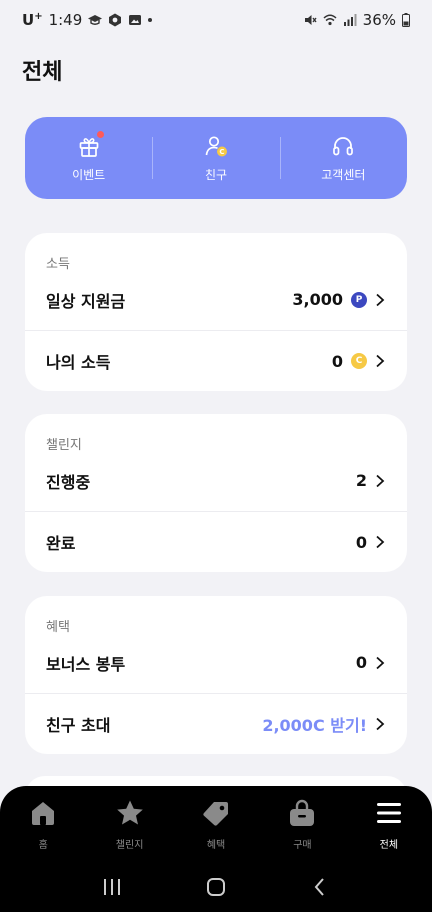  Describe the element at coordinates (216, 360) in the screenshot. I see `my-income-row: 나의 소득 0 C` at that location.